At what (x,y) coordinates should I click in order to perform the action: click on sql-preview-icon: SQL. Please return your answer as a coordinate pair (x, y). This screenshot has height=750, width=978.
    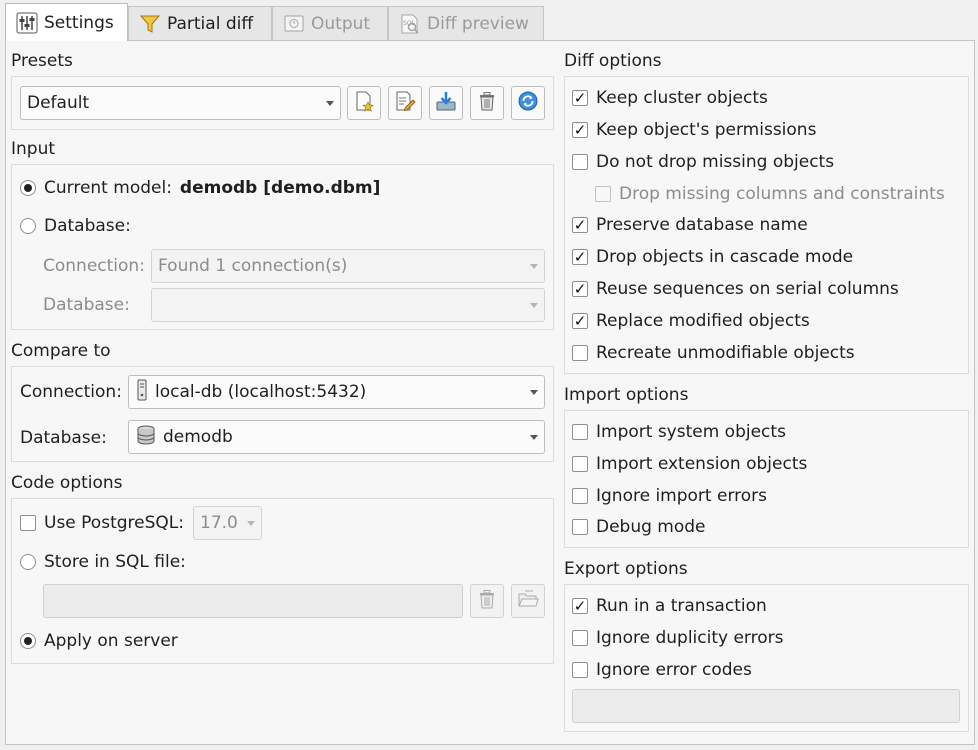
    Looking at the image, I should click on (410, 24).